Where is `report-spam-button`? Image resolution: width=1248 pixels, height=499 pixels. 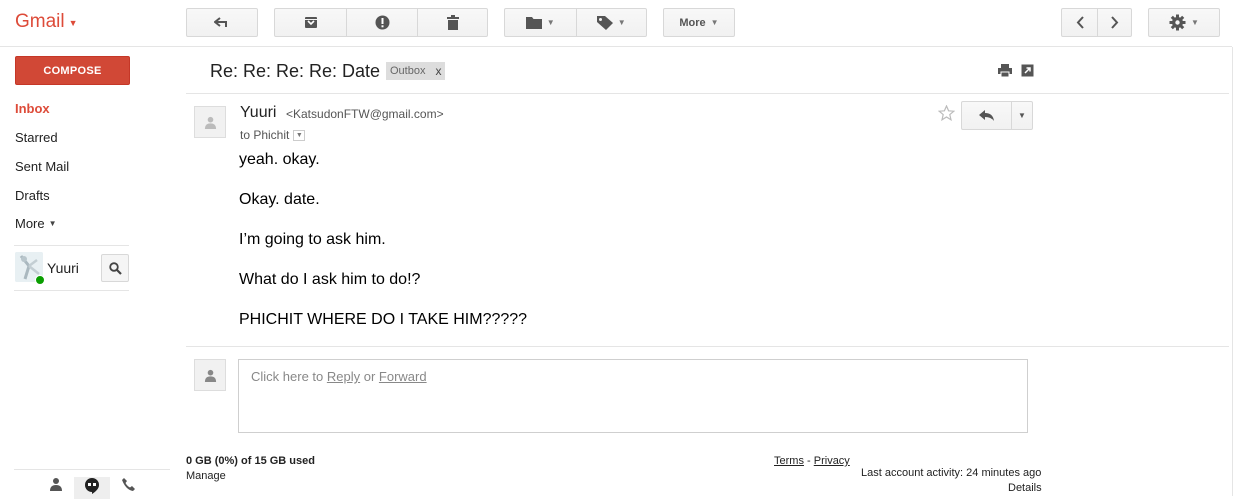 report-spam-button is located at coordinates (381, 22).